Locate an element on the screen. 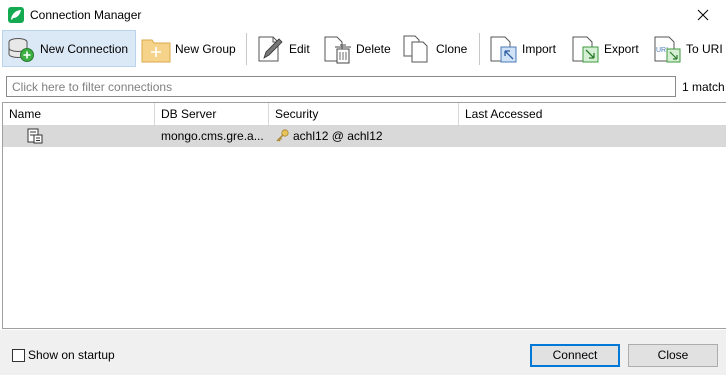 This screenshot has height=375, width=726. show-on-startup-checkbox is located at coordinates (18, 355).